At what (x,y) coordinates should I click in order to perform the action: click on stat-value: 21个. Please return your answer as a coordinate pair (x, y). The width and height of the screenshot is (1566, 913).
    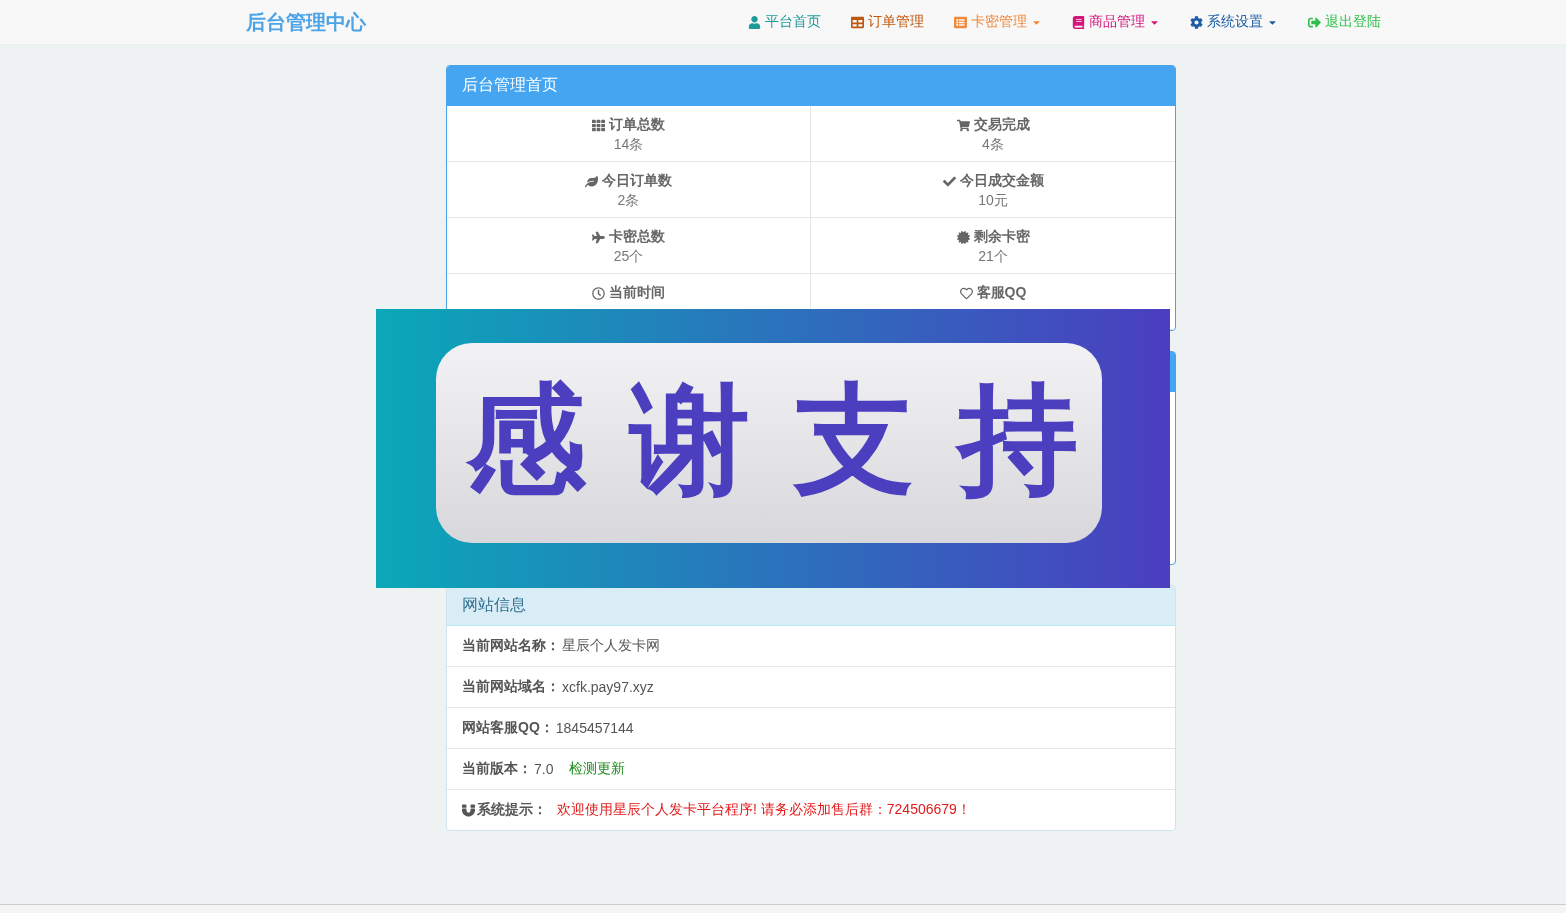
    Looking at the image, I should click on (993, 257).